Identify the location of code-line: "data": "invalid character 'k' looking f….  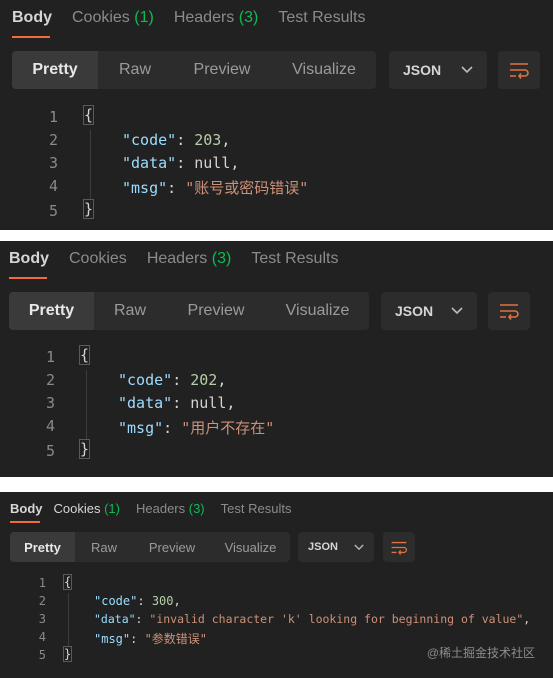
(312, 619).